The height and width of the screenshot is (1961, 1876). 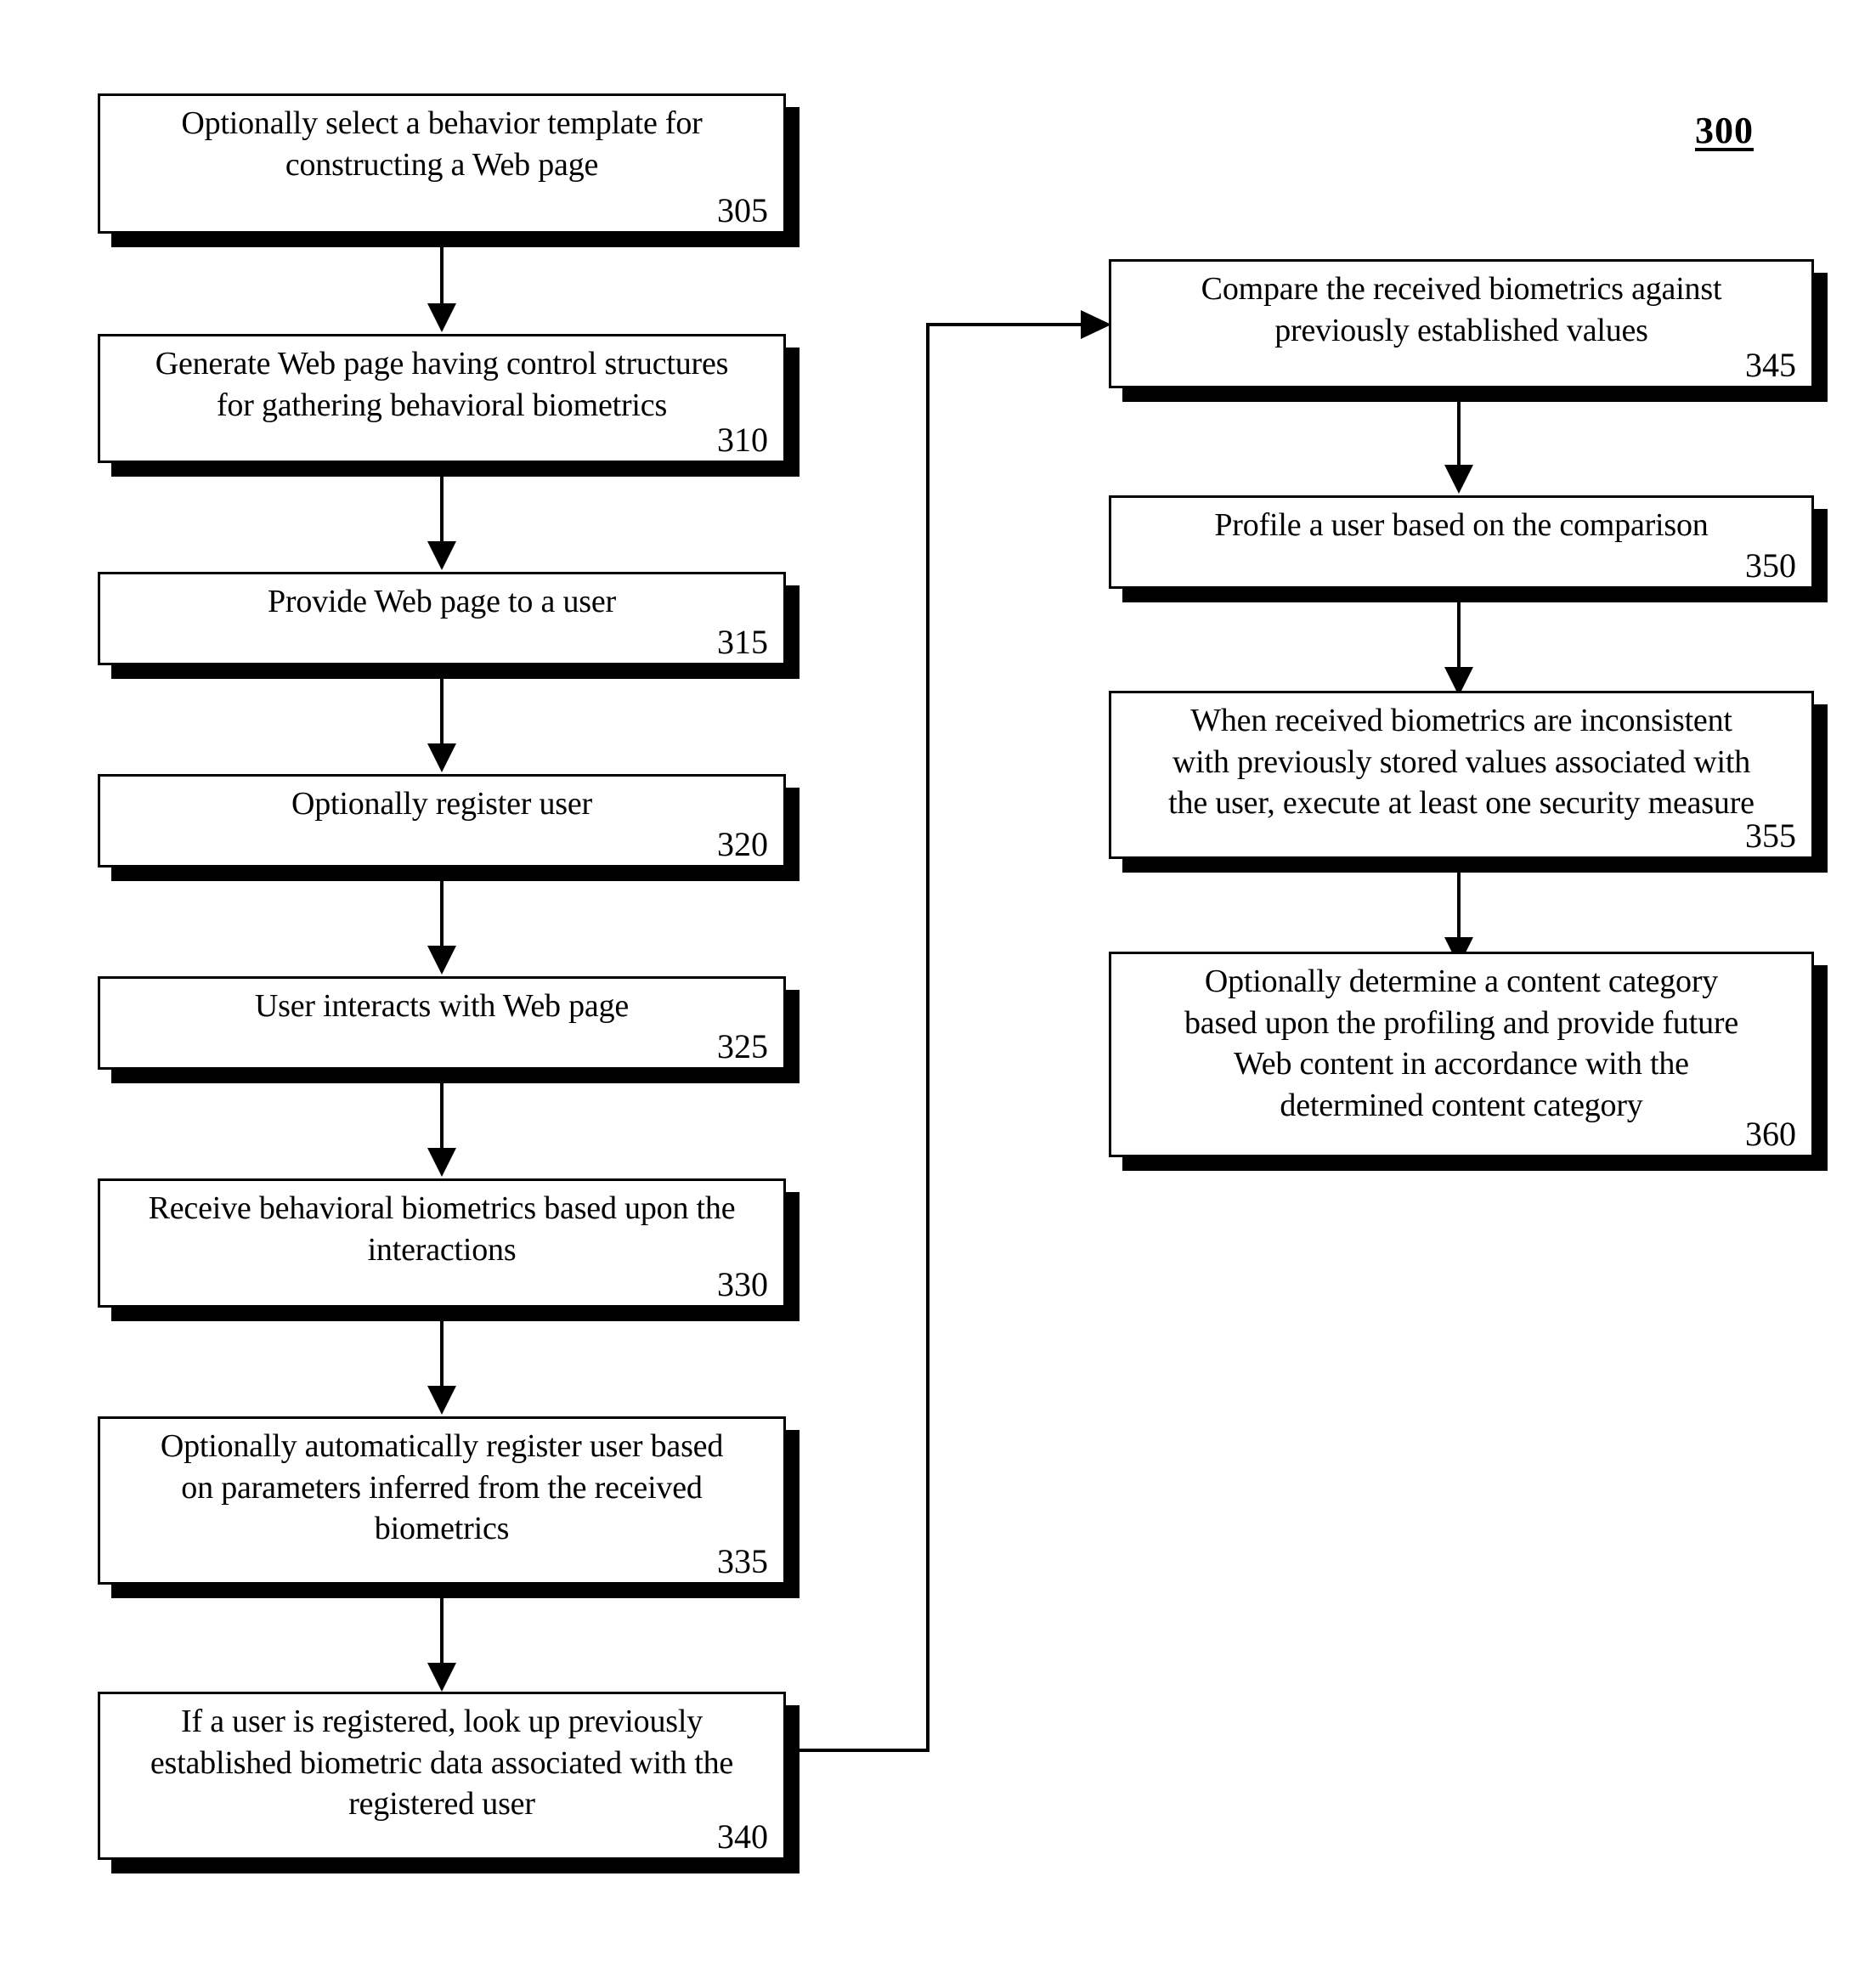 I want to click on process-box-340-number: 340, so click(x=742, y=1836).